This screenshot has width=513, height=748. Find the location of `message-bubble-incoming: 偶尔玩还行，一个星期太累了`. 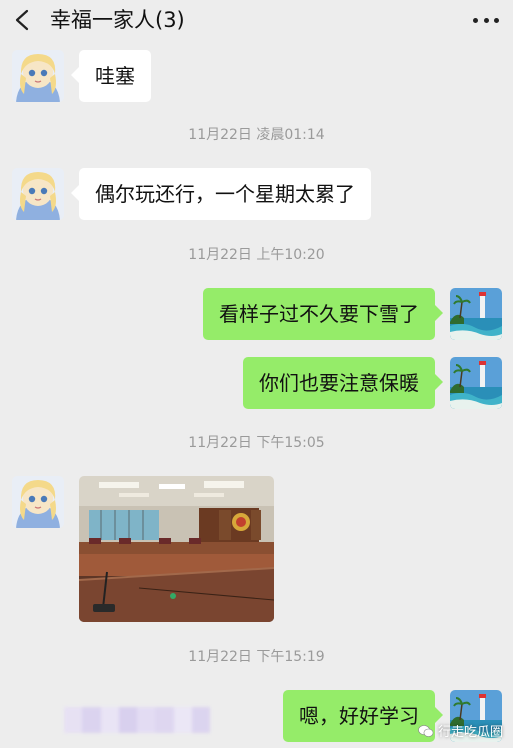

message-bubble-incoming: 偶尔玩还行，一个星期太累了 is located at coordinates (221, 194).